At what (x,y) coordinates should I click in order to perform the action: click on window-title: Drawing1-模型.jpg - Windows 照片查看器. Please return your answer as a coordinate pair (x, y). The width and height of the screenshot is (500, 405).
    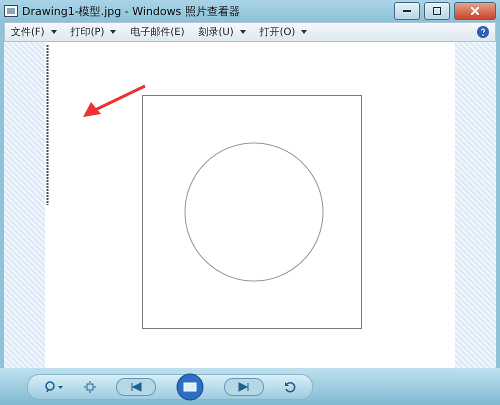
    Looking at the image, I should click on (131, 11).